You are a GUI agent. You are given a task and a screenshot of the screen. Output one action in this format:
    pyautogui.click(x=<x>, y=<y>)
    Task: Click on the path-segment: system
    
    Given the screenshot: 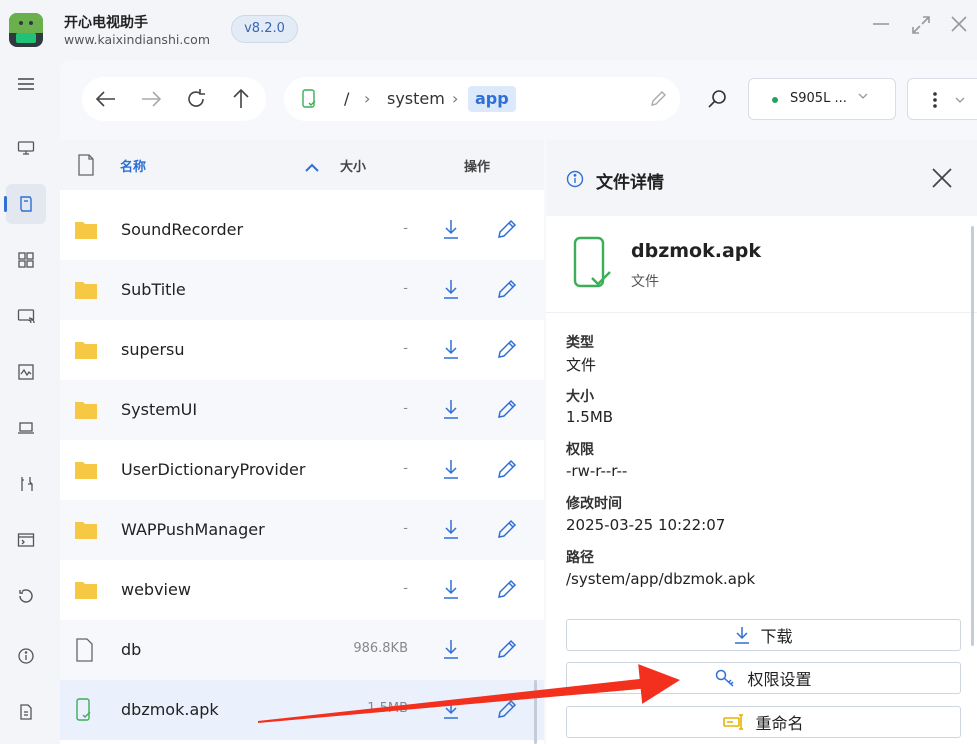 What is the action you would take?
    pyautogui.click(x=416, y=98)
    